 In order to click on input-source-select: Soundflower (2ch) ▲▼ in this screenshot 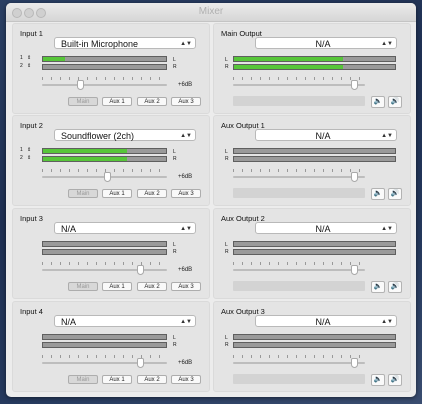, I will do `click(125, 135)`.